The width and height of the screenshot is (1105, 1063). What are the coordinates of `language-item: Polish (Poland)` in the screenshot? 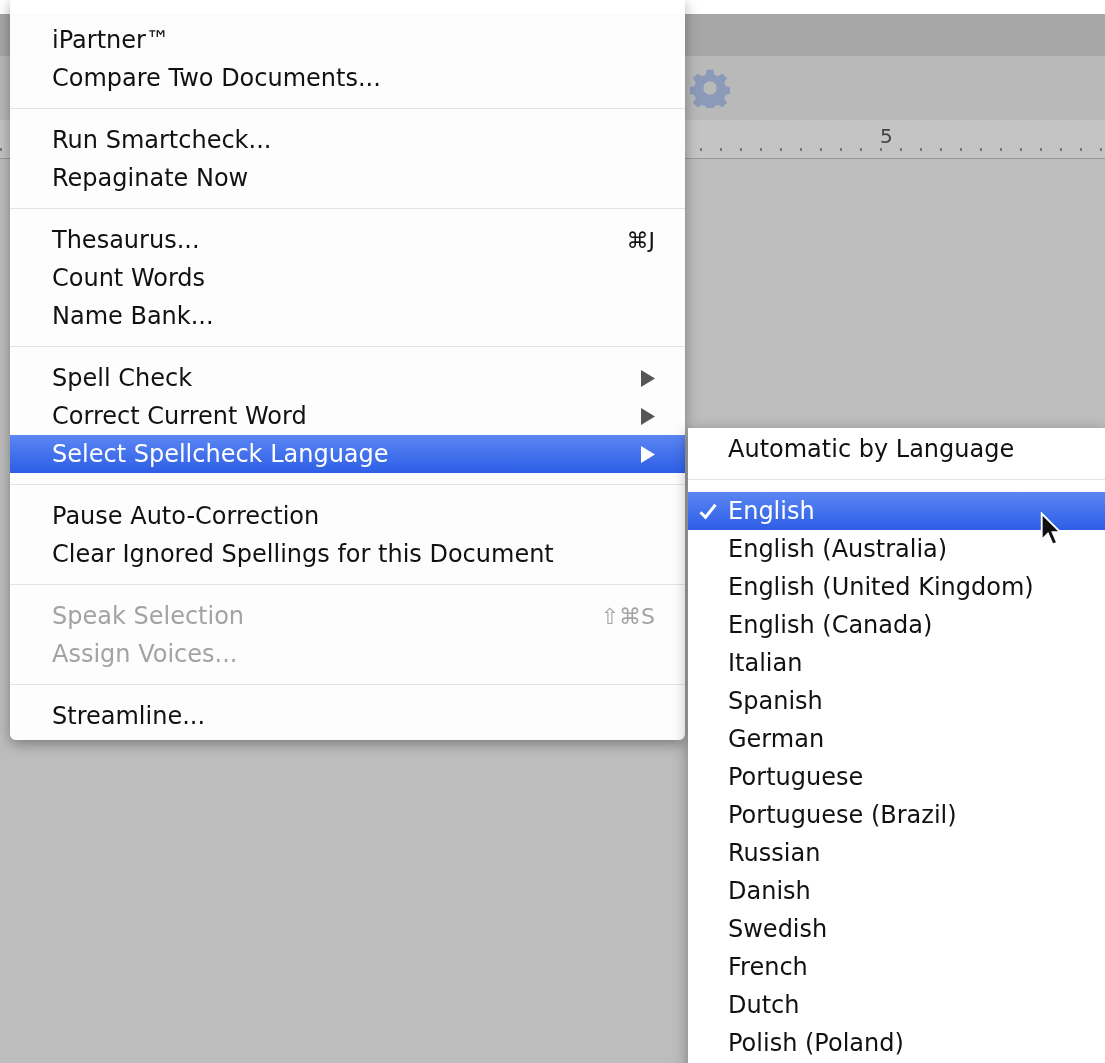 It's located at (896, 1043).